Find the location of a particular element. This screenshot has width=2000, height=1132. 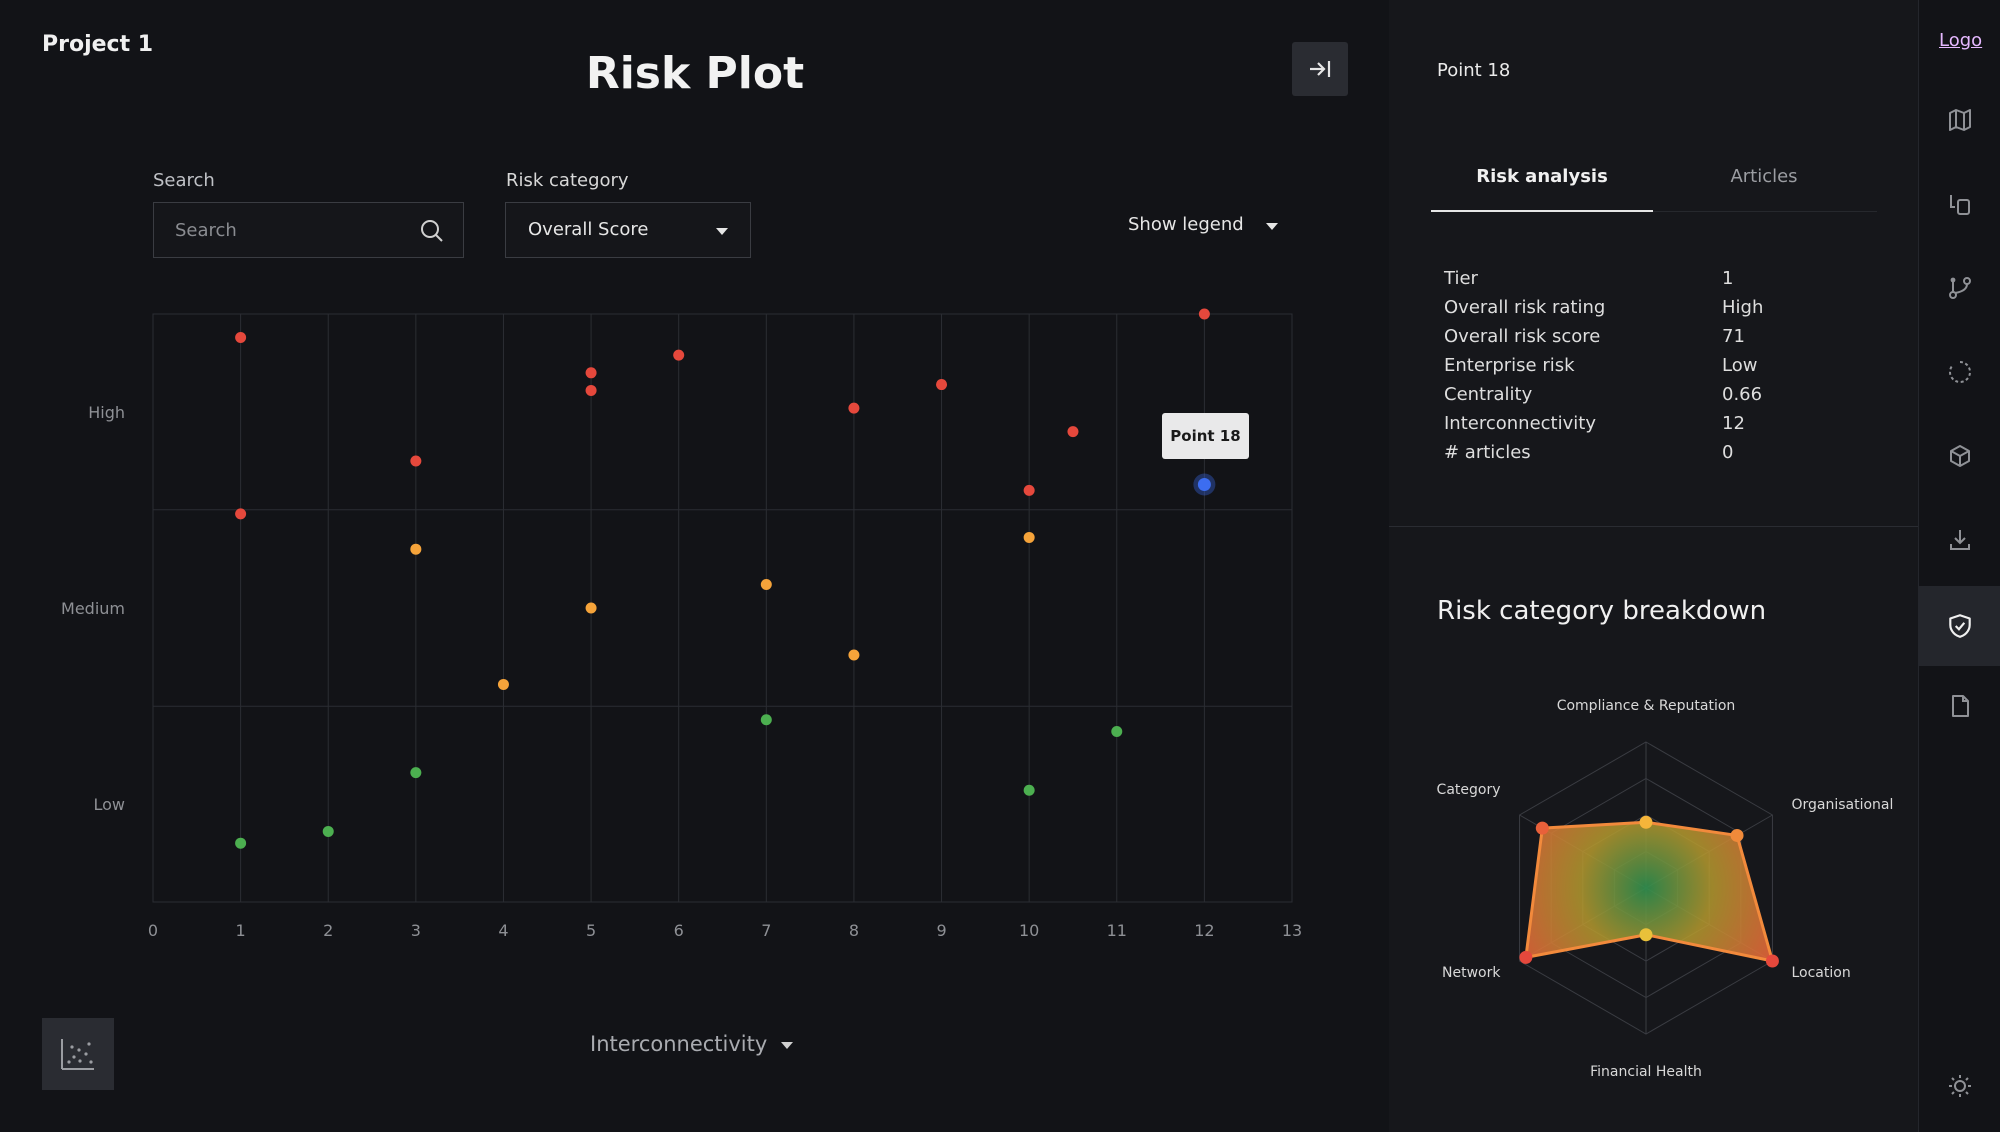

document-icon is located at coordinates (1960, 706).